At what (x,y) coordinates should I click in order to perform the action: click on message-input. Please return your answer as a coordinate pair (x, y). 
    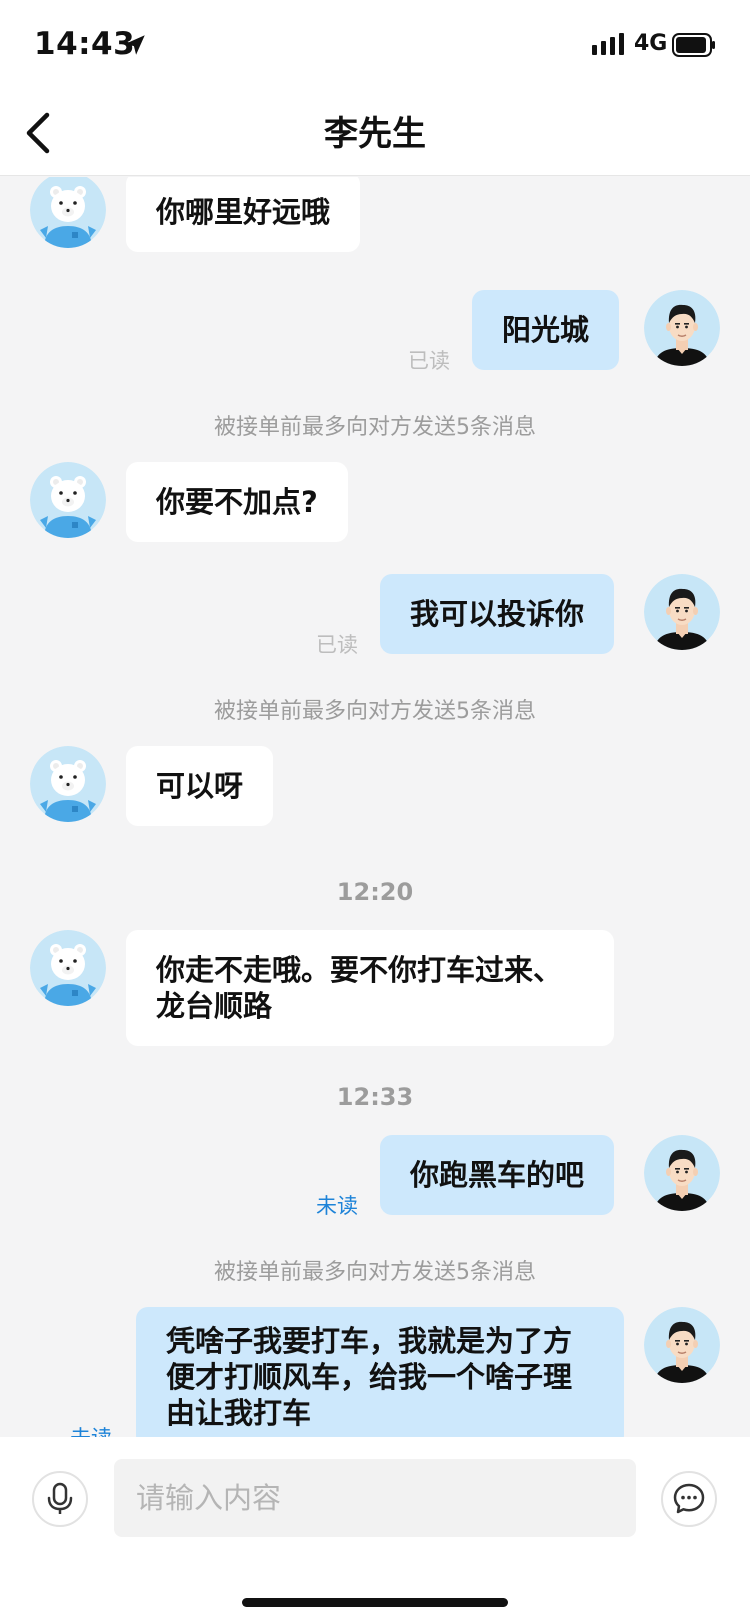
    Looking at the image, I should click on (375, 1498).